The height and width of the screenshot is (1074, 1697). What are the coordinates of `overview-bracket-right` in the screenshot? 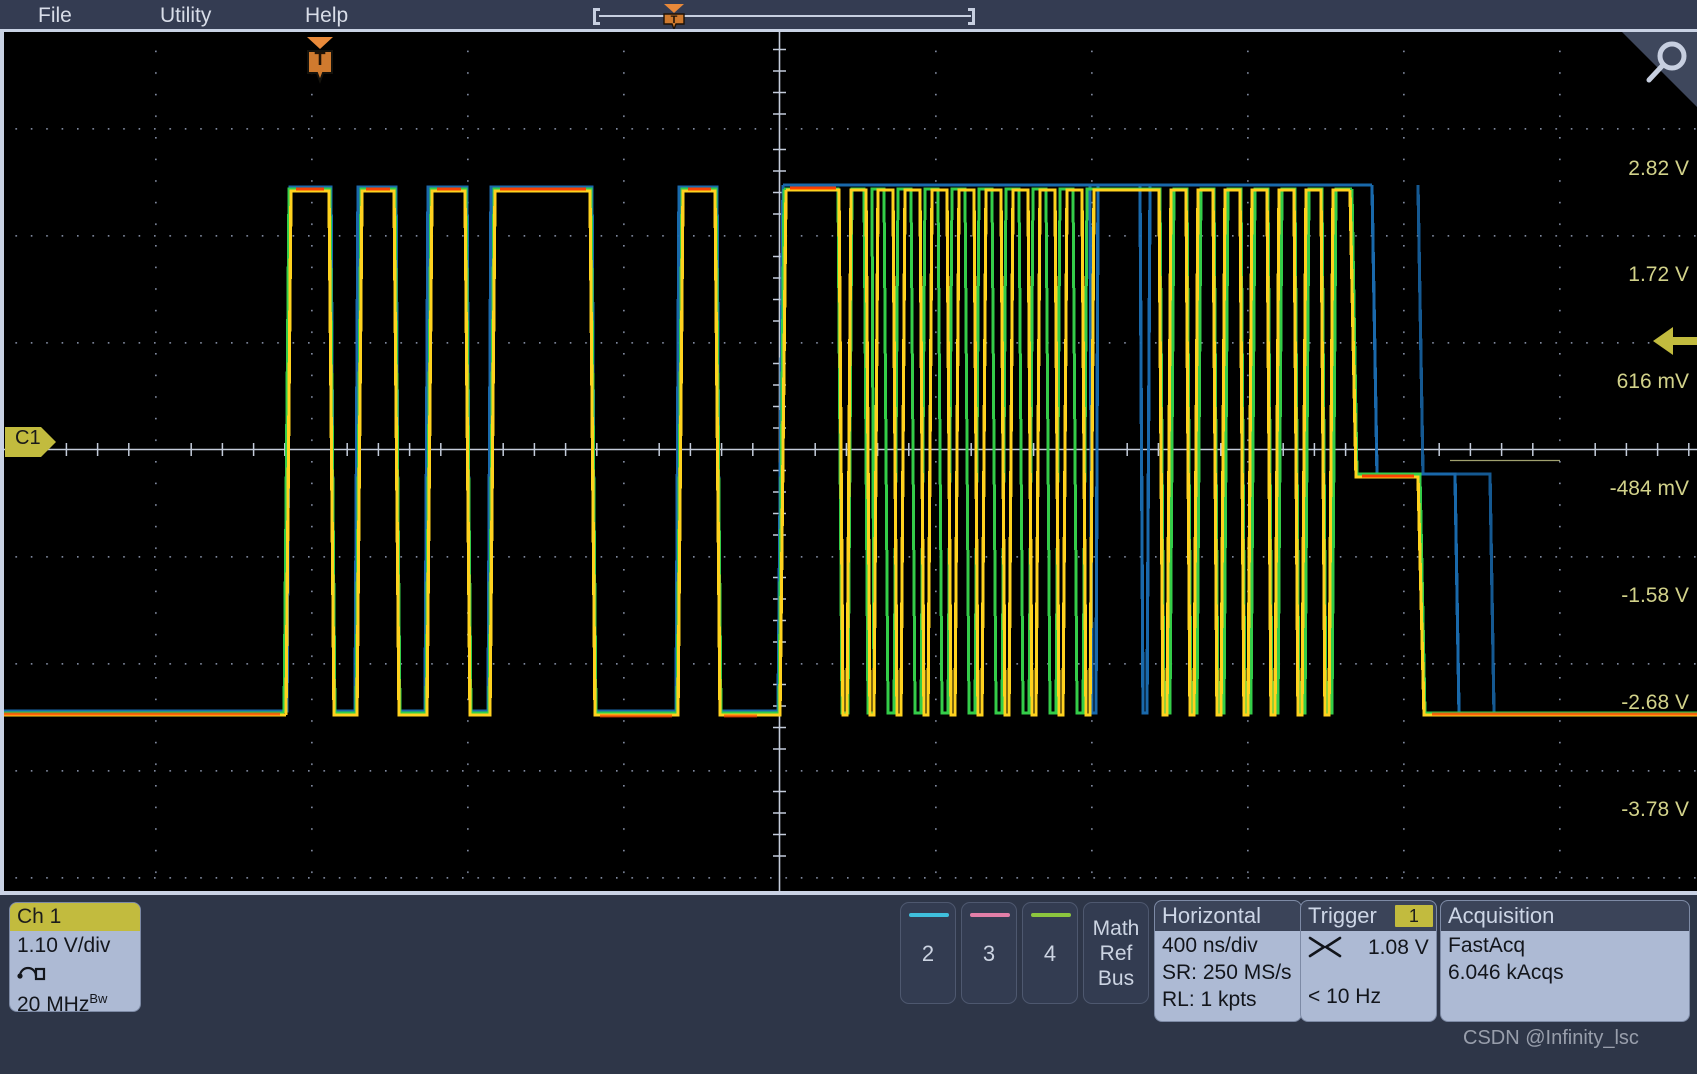 It's located at (971, 16).